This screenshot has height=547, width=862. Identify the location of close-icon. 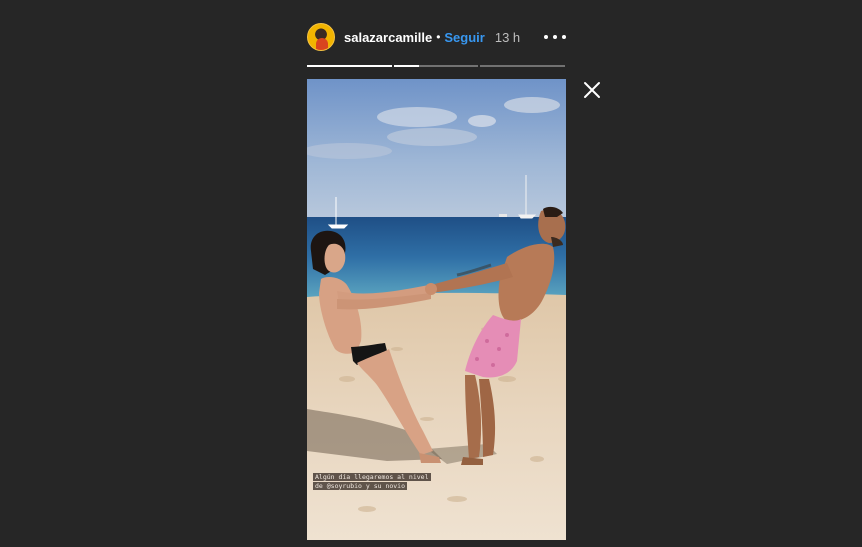
(592, 90).